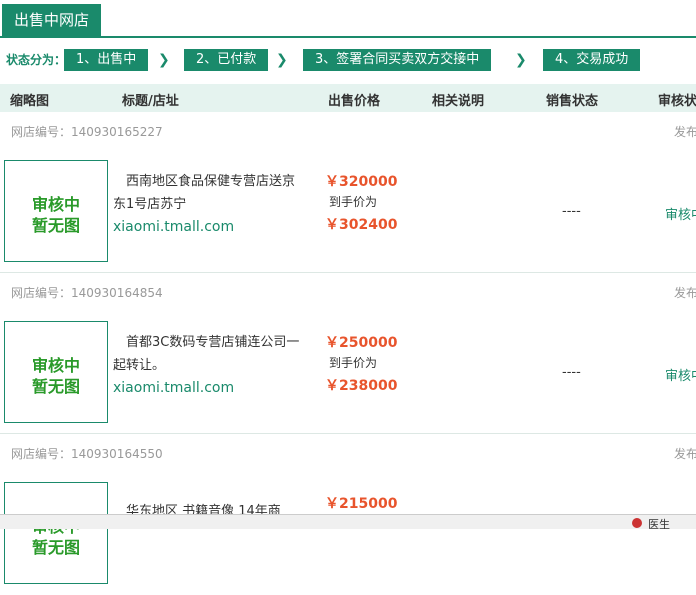 Image resolution: width=696 pixels, height=595 pixels. Describe the element at coordinates (87, 132) in the screenshot. I see `shop-id: 网店编号：140930165227` at that location.